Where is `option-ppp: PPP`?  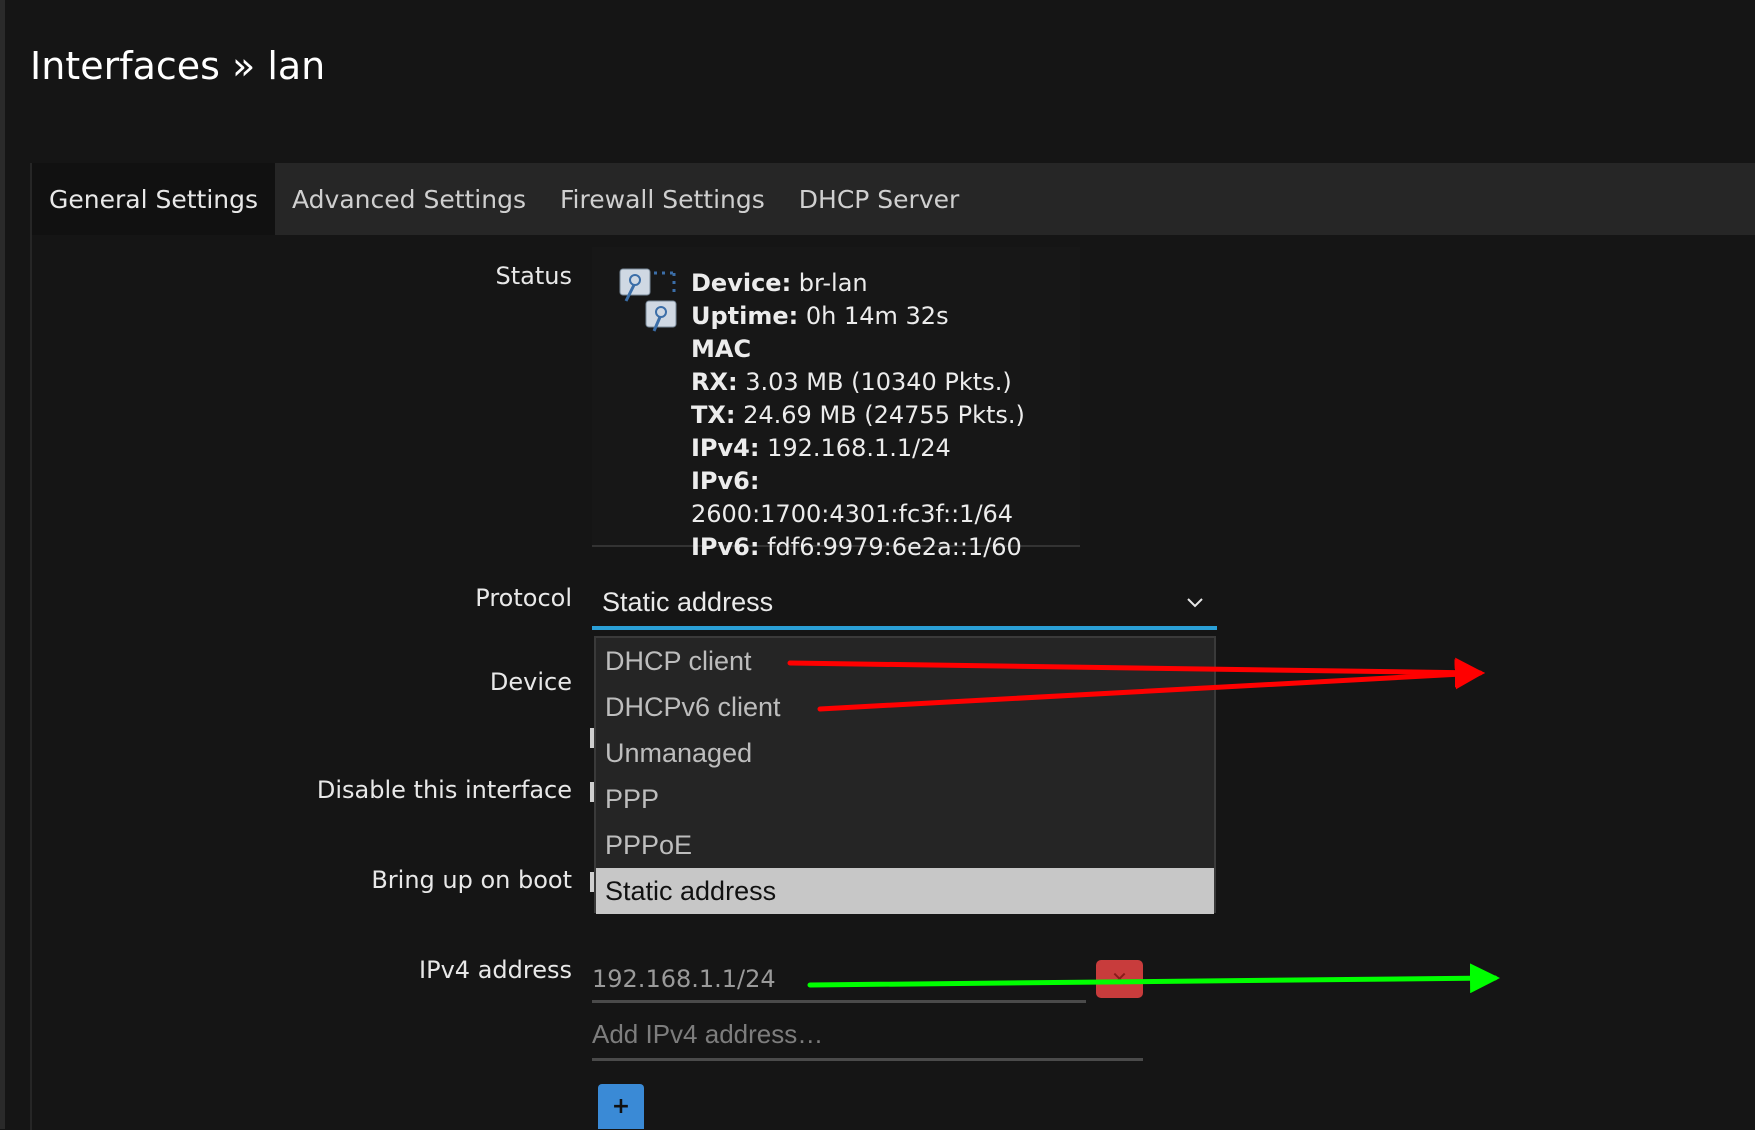
option-ppp: PPP is located at coordinates (905, 799).